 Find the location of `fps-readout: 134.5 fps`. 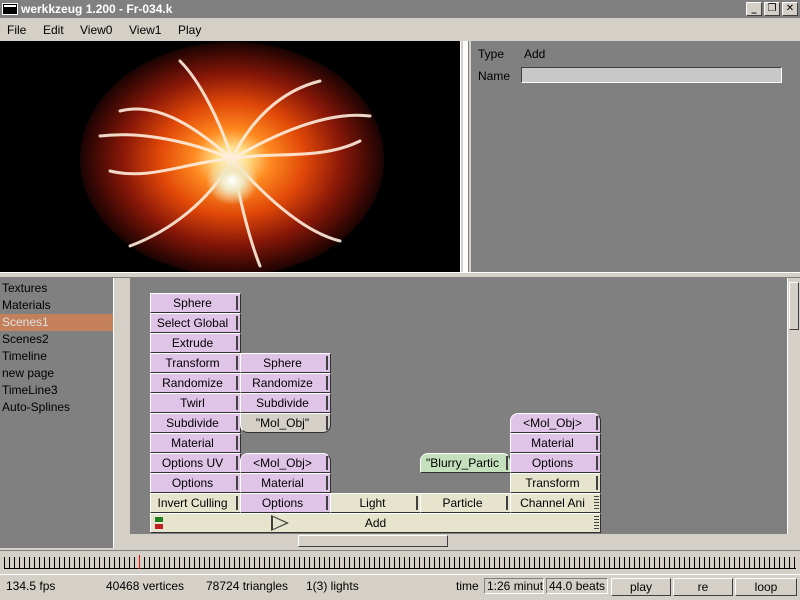

fps-readout: 134.5 fps is located at coordinates (31, 586).